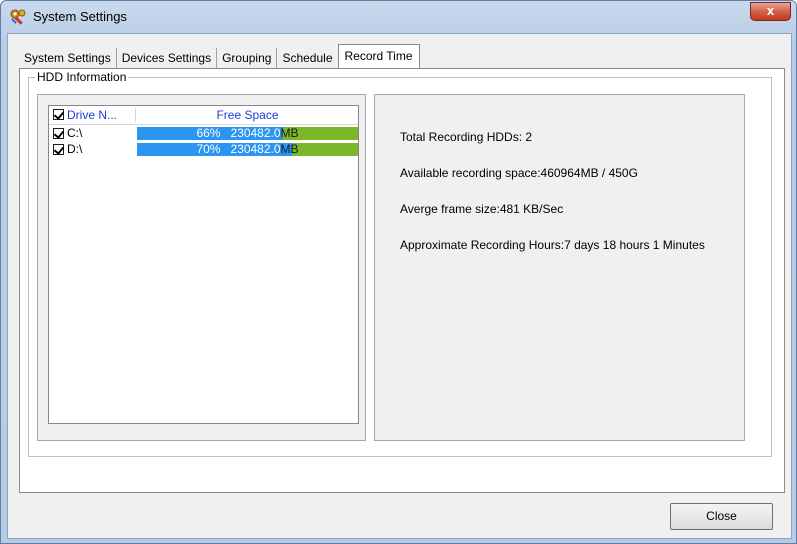  What do you see at coordinates (208, 149) in the screenshot?
I see `free-space-percent: 70%` at bounding box center [208, 149].